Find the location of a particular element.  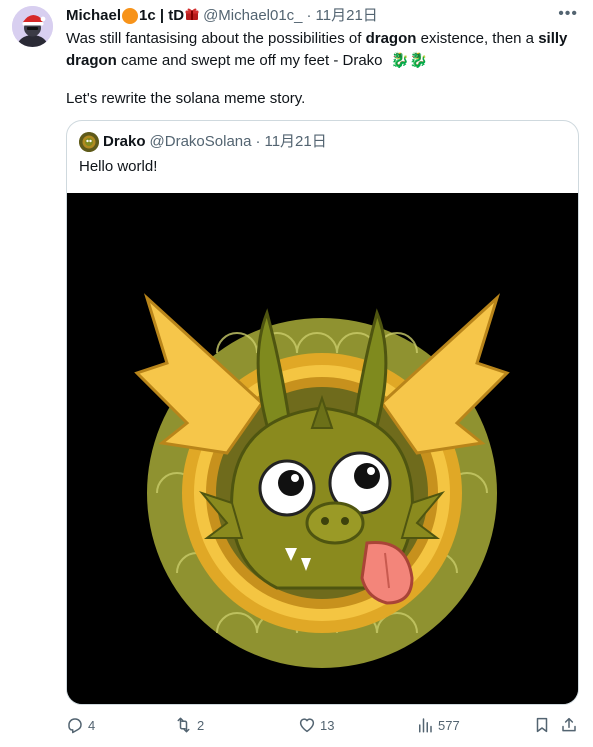

author-name: Michael 1c | tD is located at coordinates (132, 16).